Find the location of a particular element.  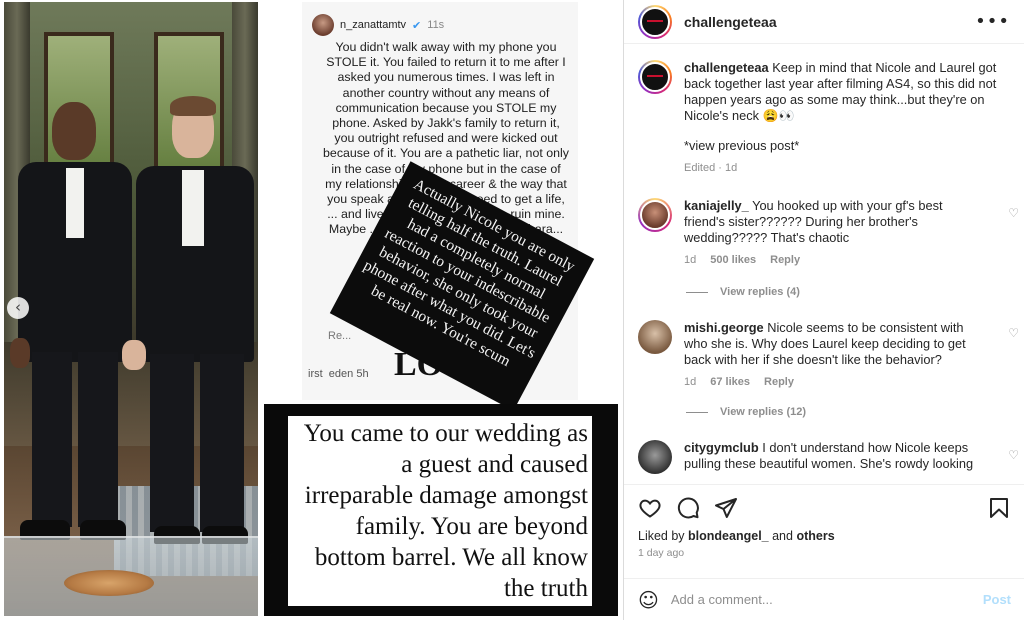

verified-badge-icon: ✔ is located at coordinates (417, 25).